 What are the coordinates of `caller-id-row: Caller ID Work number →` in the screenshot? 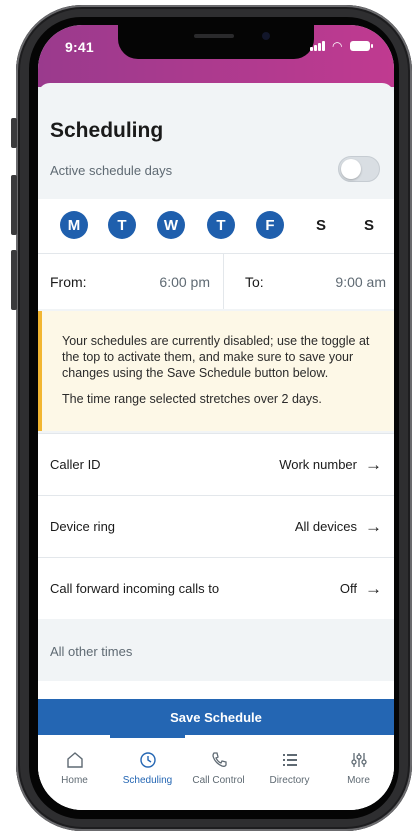 It's located at (216, 464).